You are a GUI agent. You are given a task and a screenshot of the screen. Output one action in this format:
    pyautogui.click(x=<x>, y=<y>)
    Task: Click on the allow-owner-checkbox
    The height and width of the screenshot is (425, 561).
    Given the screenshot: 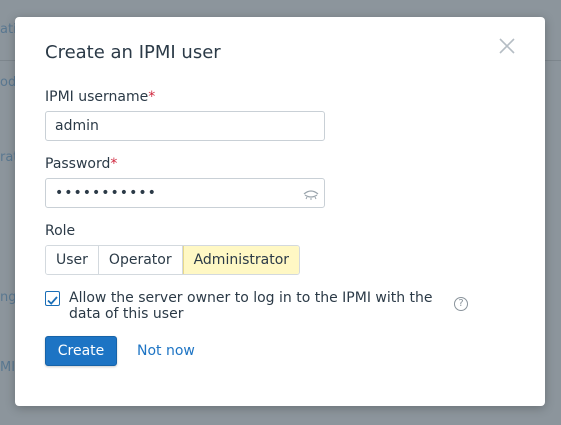 What is the action you would take?
    pyautogui.click(x=52, y=298)
    